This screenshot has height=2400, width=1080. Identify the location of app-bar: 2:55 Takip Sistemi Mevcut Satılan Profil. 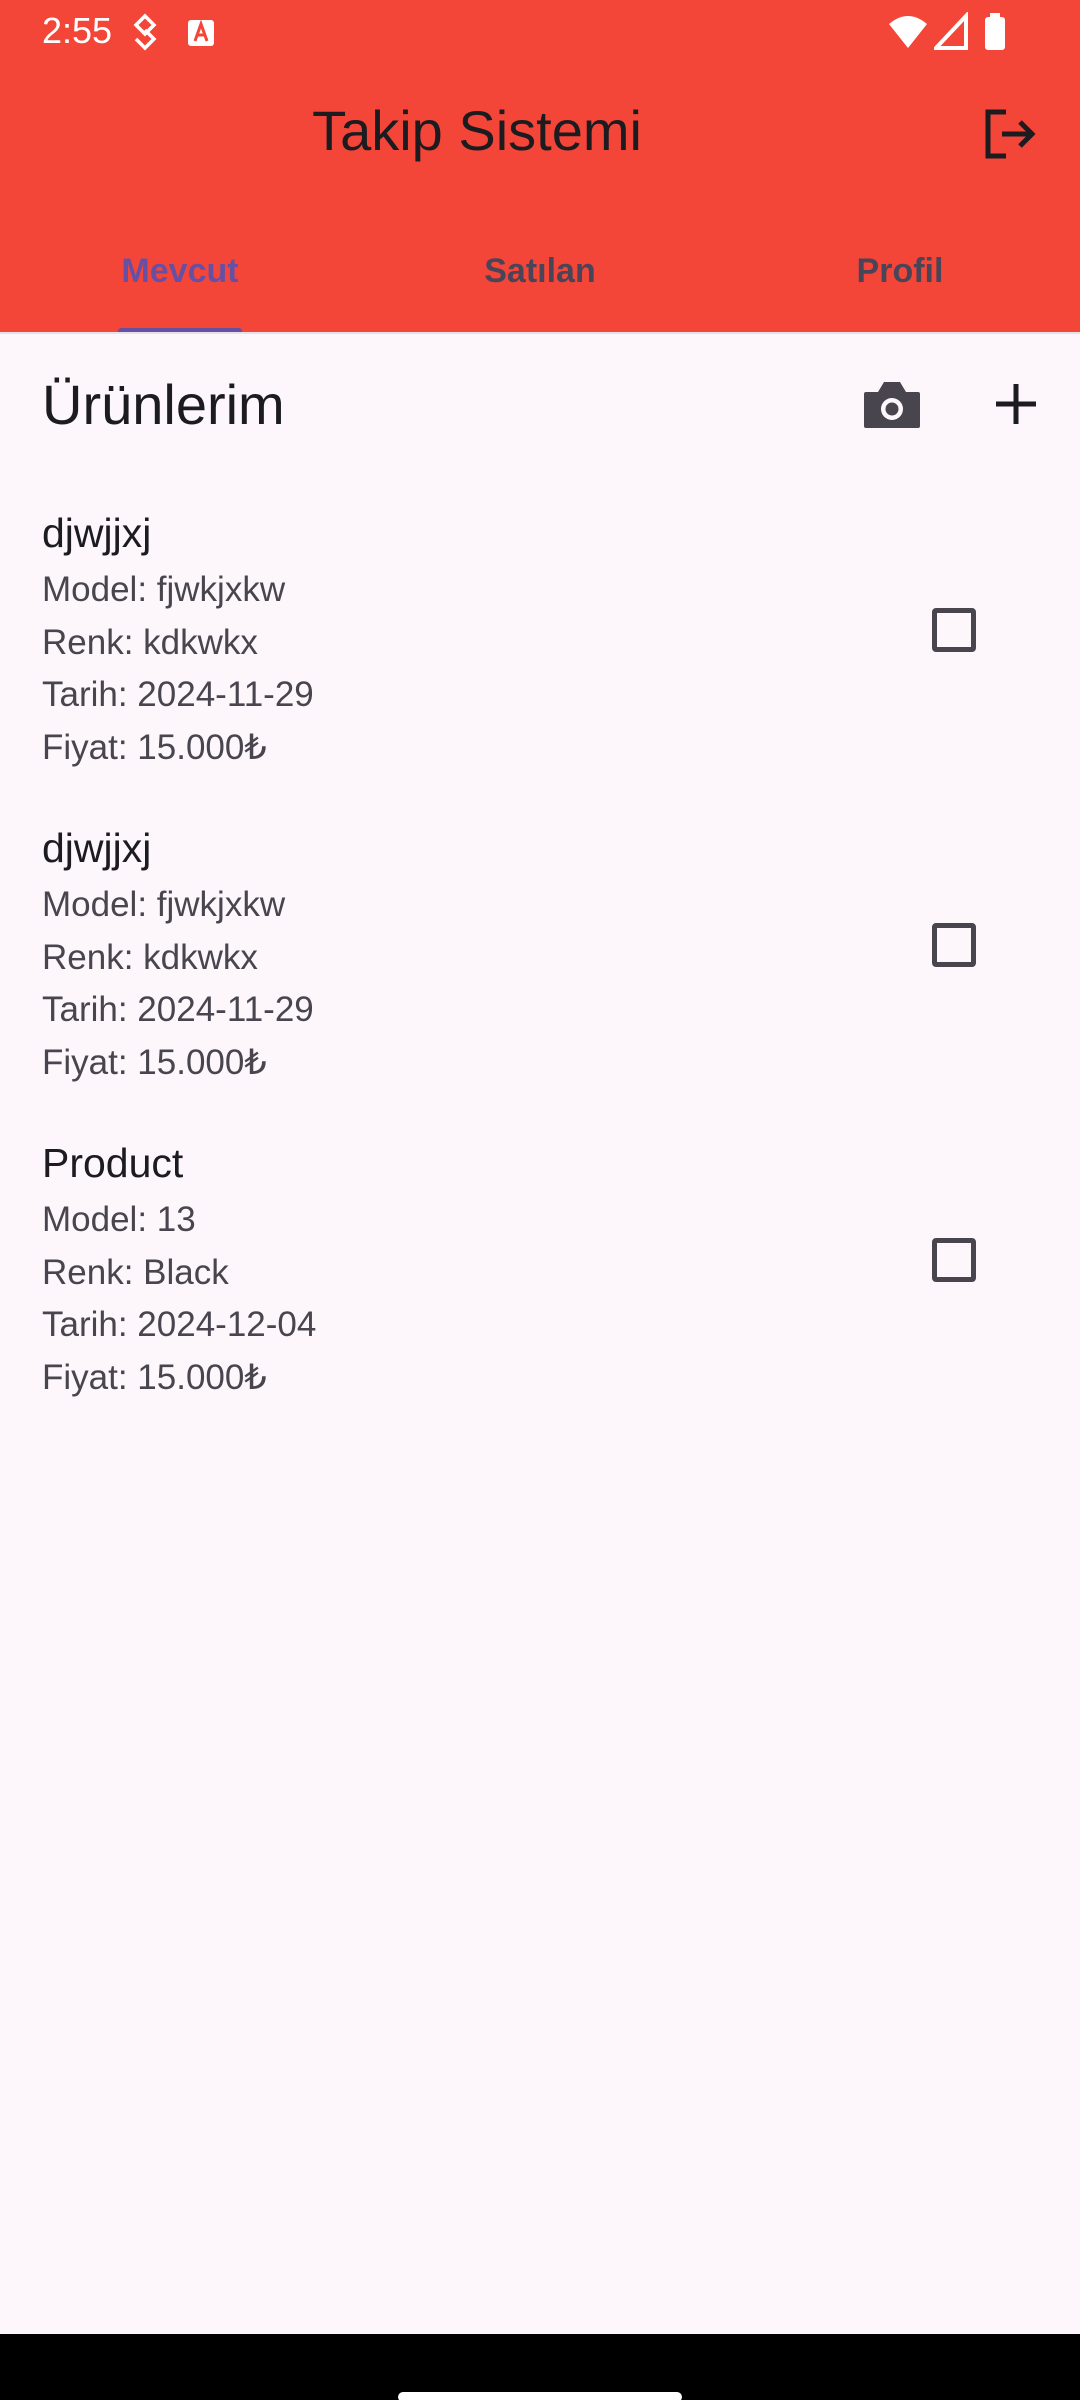
(540, 167).